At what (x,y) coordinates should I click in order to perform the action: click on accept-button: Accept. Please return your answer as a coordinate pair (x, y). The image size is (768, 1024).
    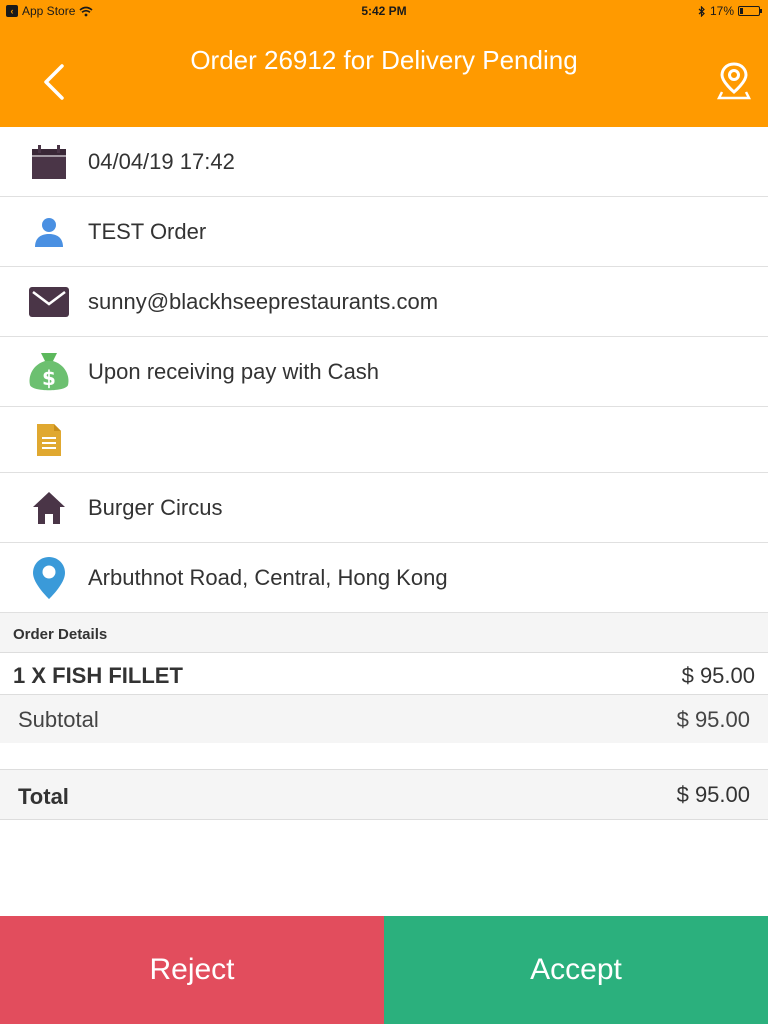
    Looking at the image, I should click on (576, 970).